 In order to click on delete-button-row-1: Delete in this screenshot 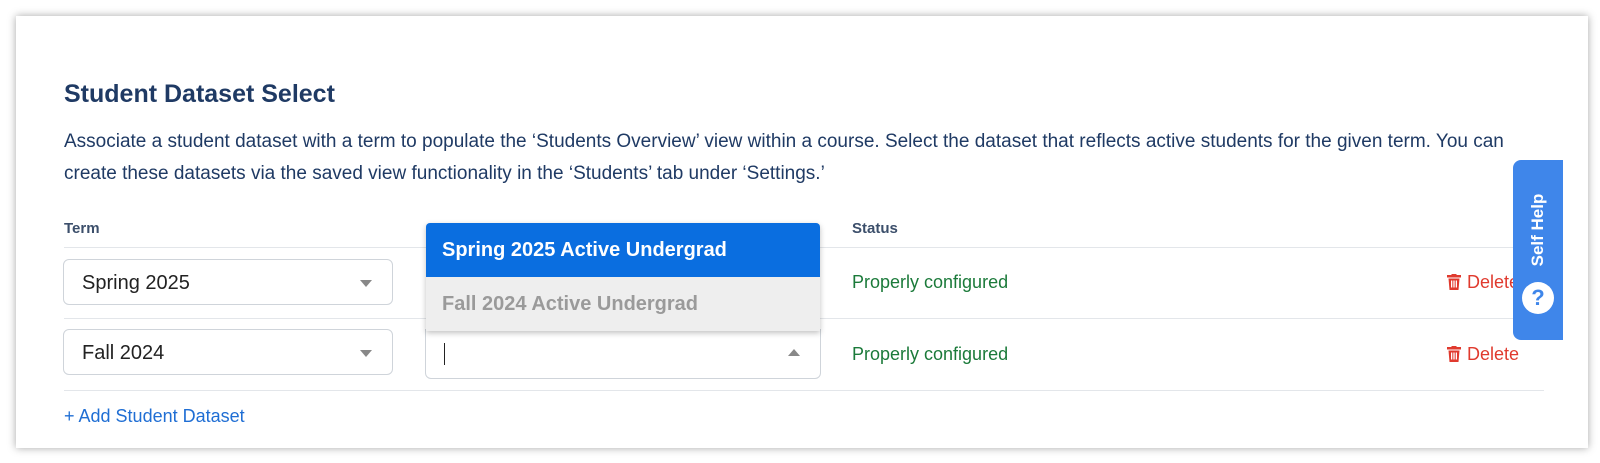, I will do `click(1483, 282)`.